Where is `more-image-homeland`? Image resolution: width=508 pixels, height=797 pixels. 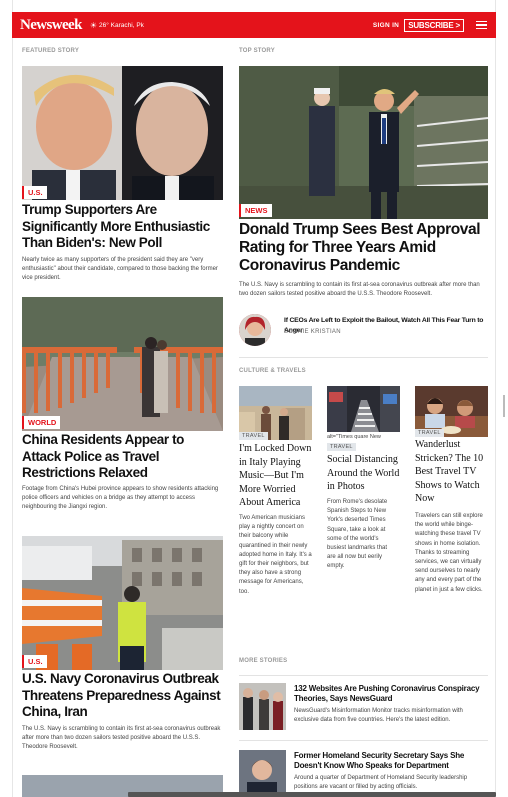 more-image-homeland is located at coordinates (262, 773).